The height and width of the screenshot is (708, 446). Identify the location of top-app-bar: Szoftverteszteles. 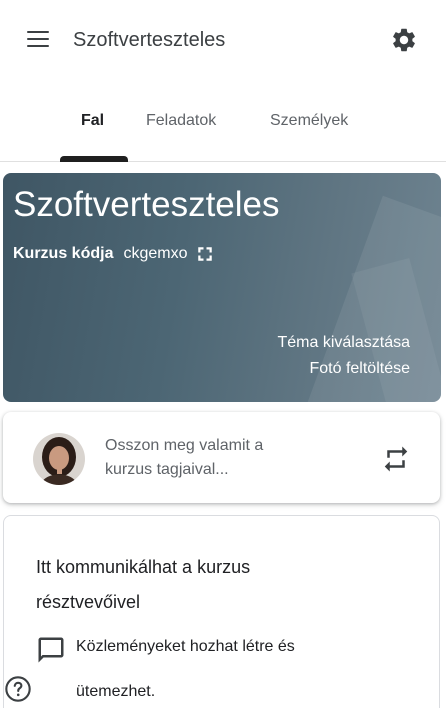
(223, 40).